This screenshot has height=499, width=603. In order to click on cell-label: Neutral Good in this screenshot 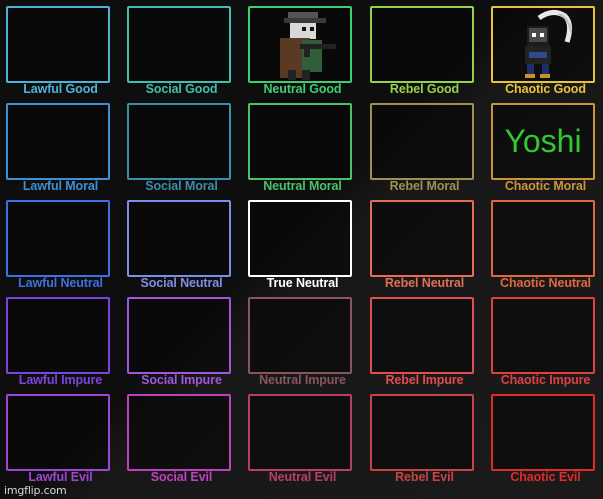, I will do `click(302, 89)`.